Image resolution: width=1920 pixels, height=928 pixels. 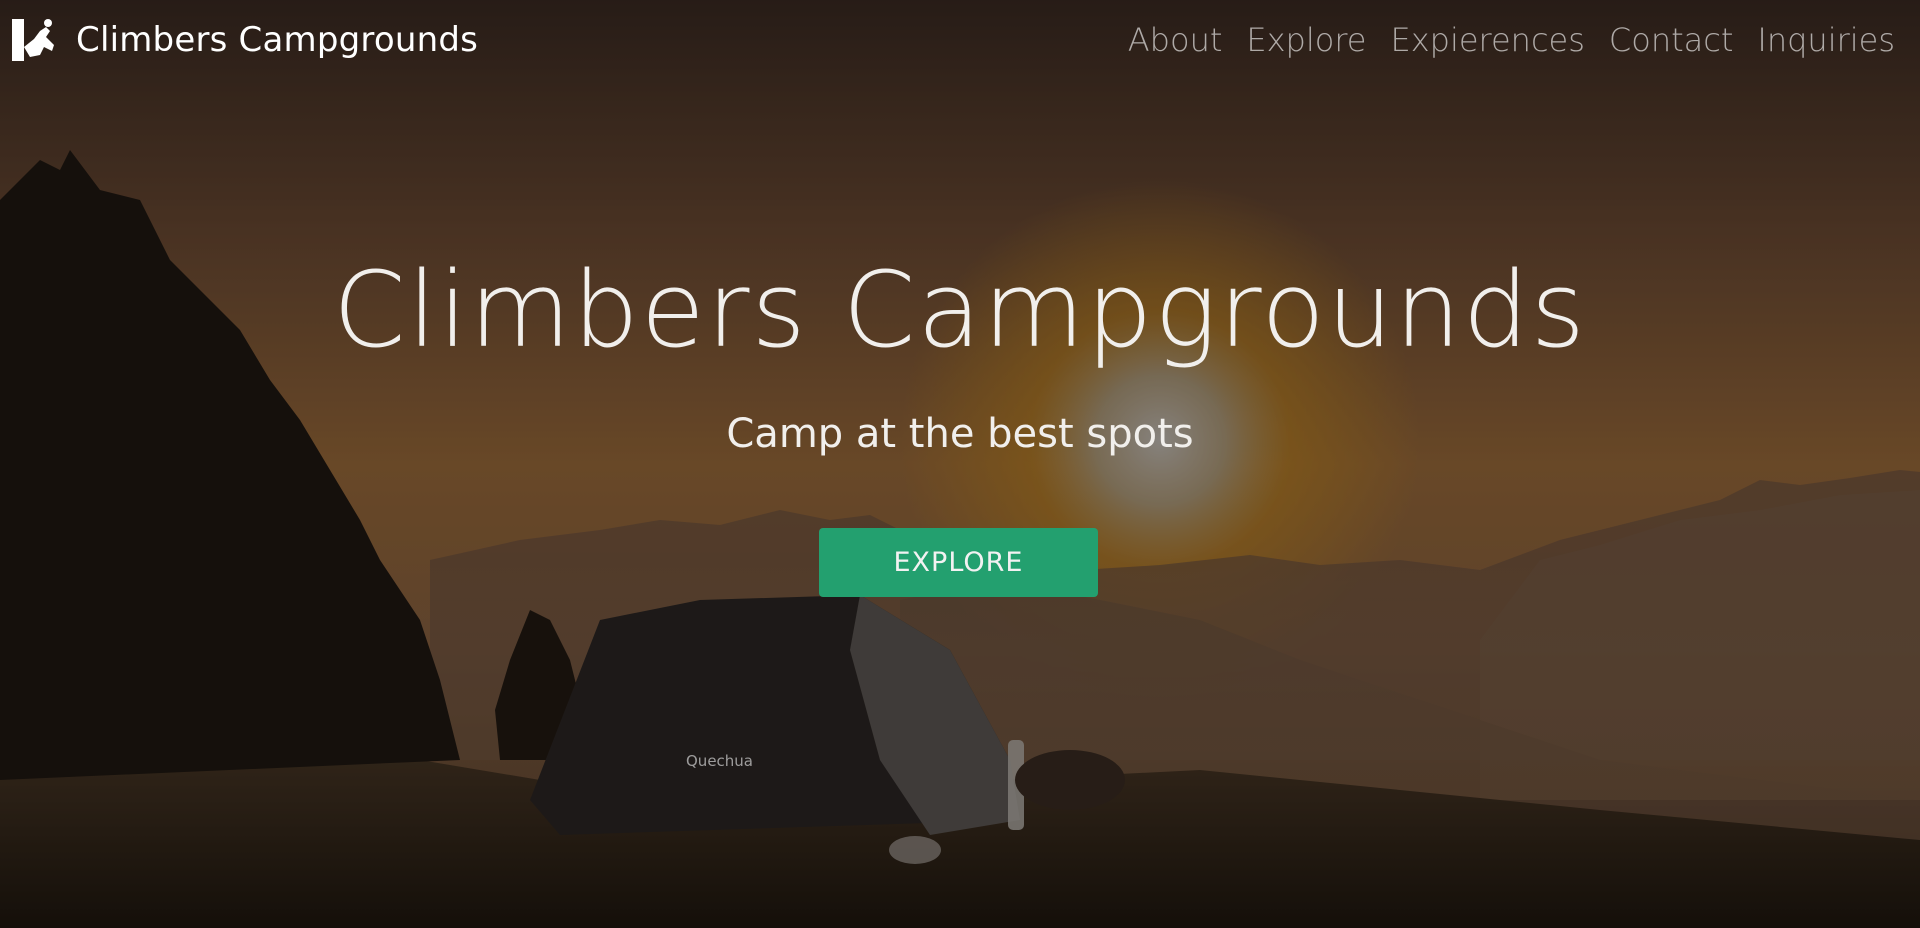 I want to click on nav-link-contact: Contact, so click(x=1671, y=40).